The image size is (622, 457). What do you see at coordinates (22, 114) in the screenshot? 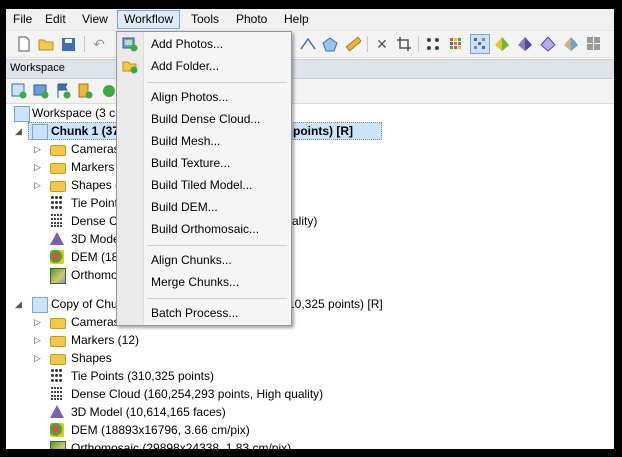
I see `workspace-icon` at bounding box center [22, 114].